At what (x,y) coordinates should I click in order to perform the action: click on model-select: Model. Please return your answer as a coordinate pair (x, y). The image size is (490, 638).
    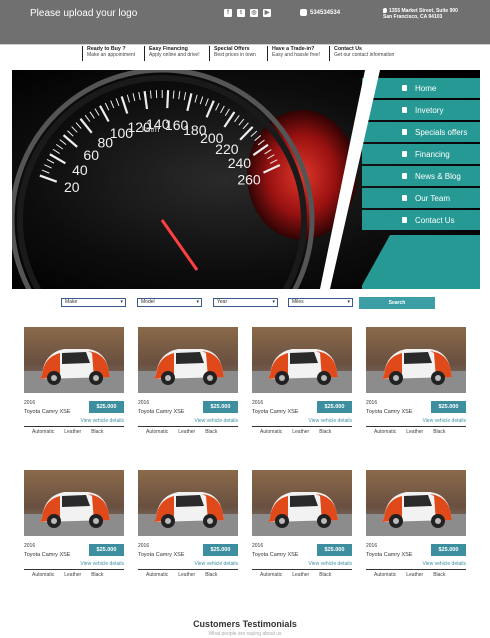
    Looking at the image, I should click on (169, 302).